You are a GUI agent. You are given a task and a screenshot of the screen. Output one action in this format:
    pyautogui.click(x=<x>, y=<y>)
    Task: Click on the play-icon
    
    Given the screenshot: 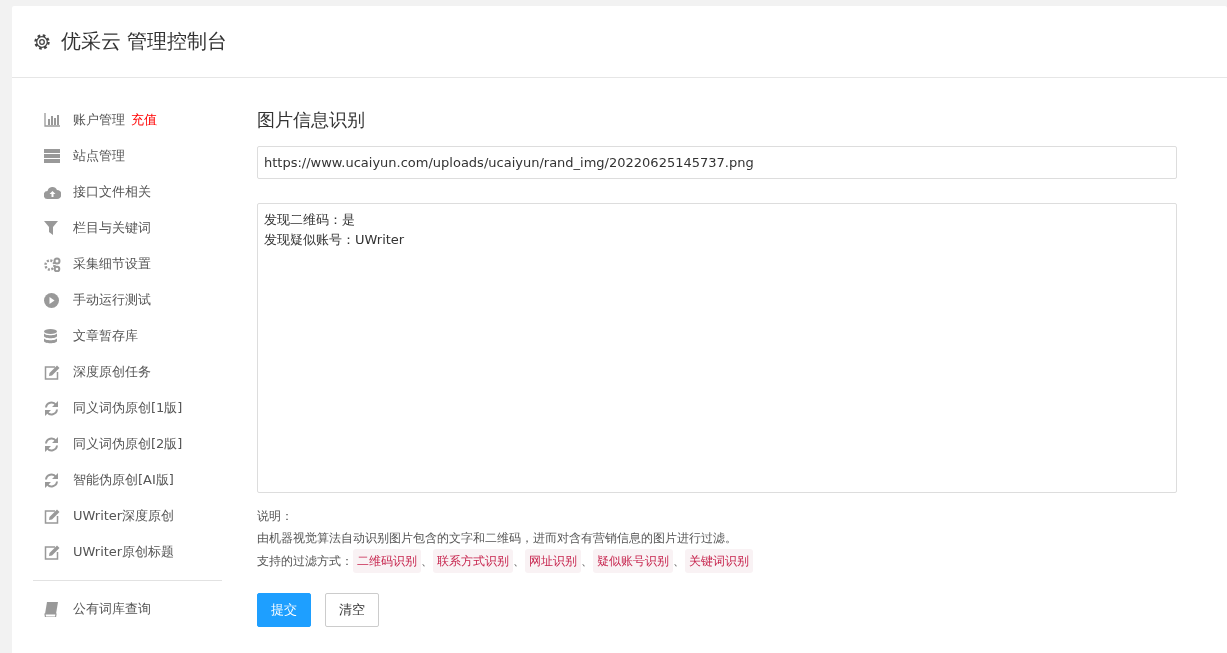 What is the action you would take?
    pyautogui.click(x=51, y=300)
    